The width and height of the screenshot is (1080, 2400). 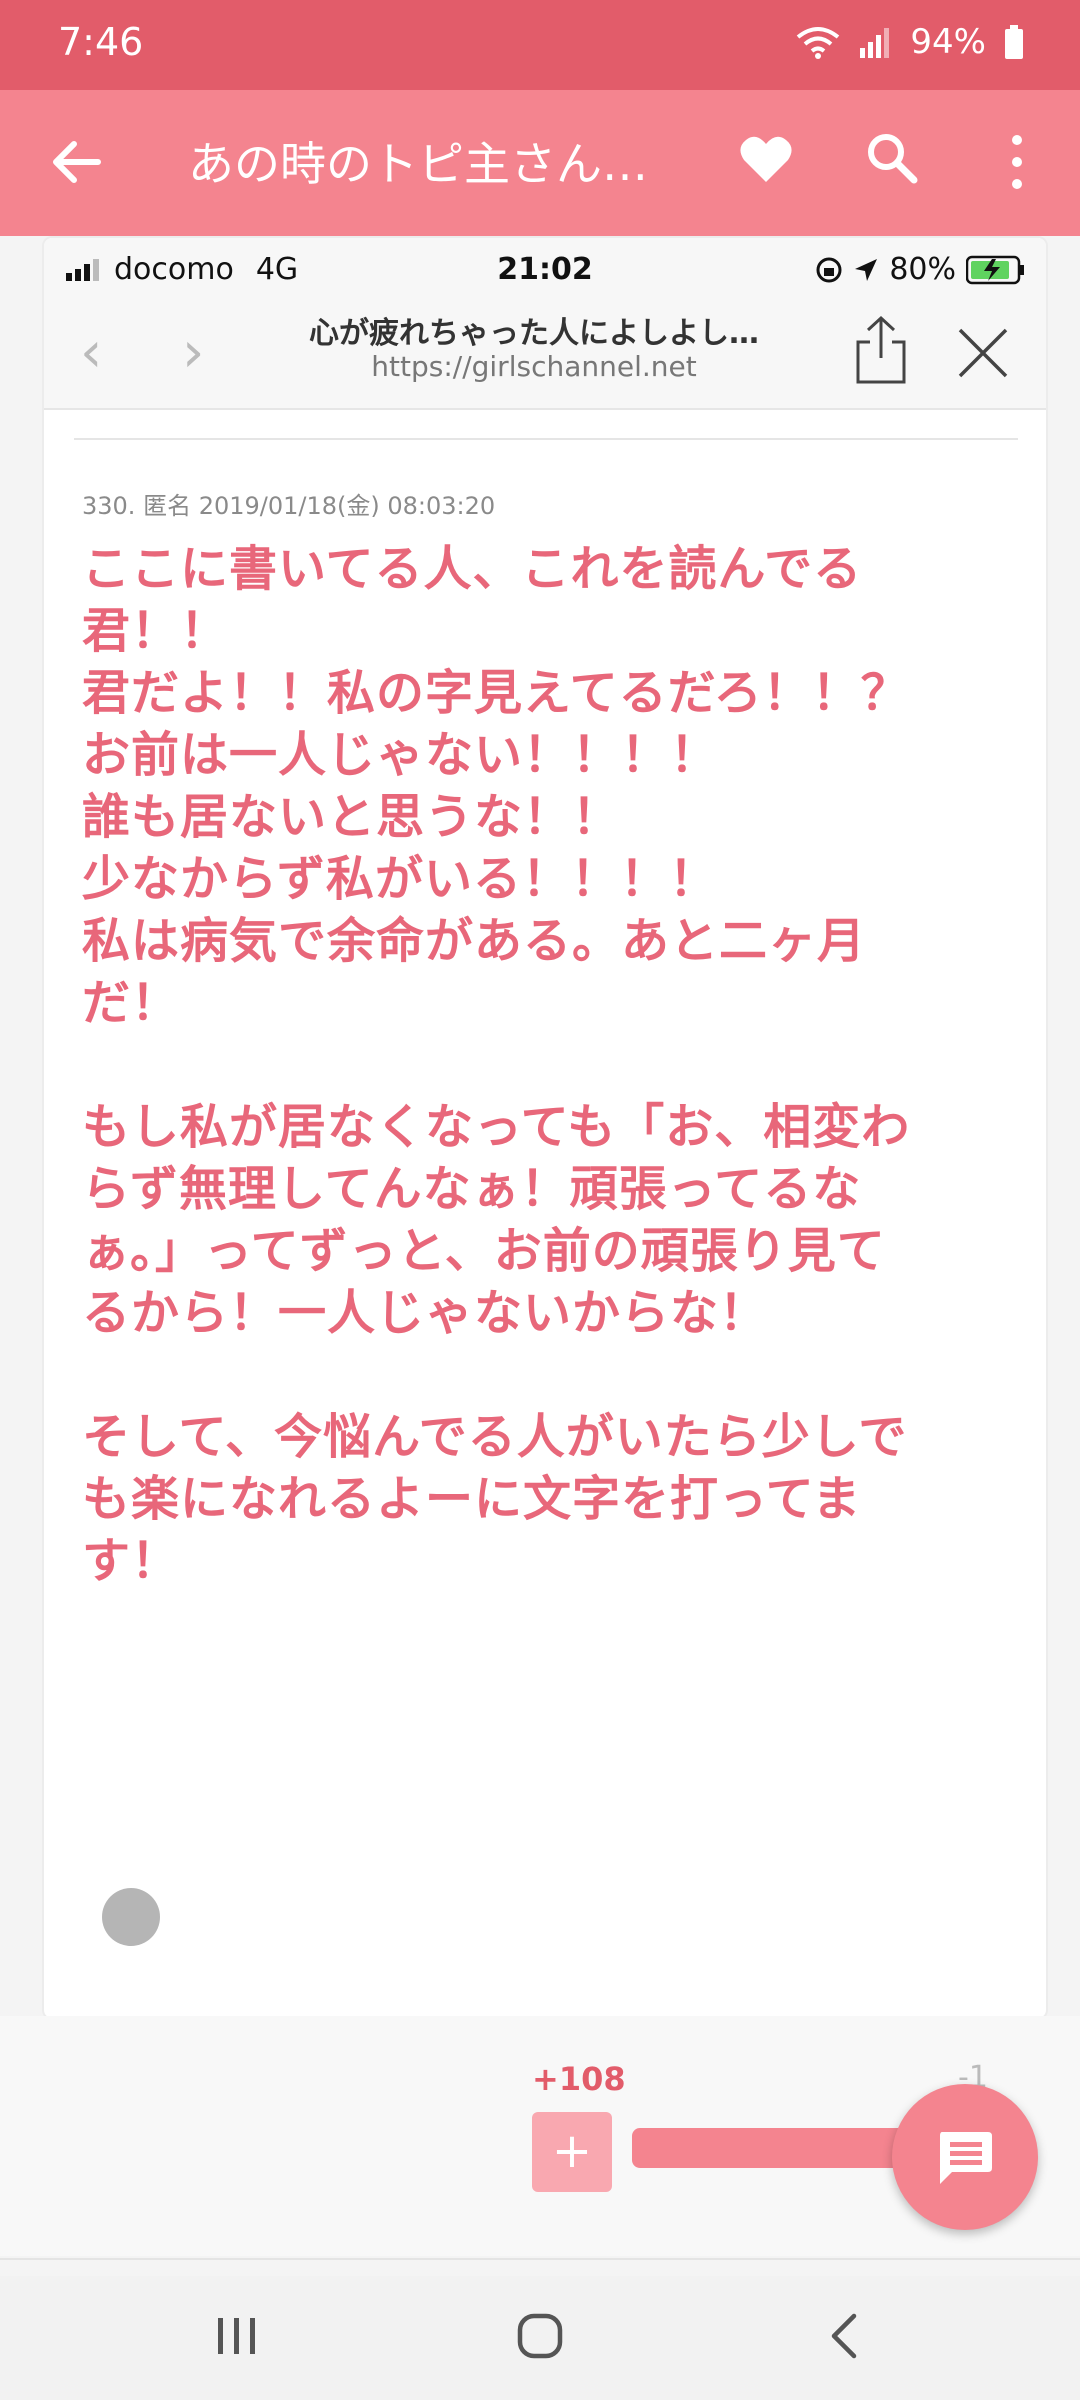 I want to click on rotation-lock-icon, so click(x=829, y=269).